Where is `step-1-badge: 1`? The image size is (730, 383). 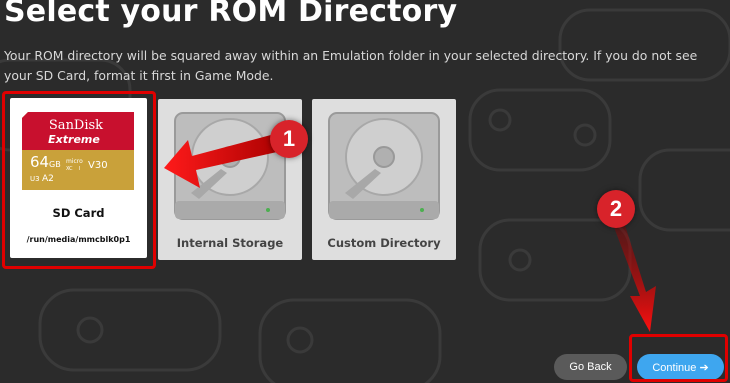
step-1-badge: 1 is located at coordinates (289, 139).